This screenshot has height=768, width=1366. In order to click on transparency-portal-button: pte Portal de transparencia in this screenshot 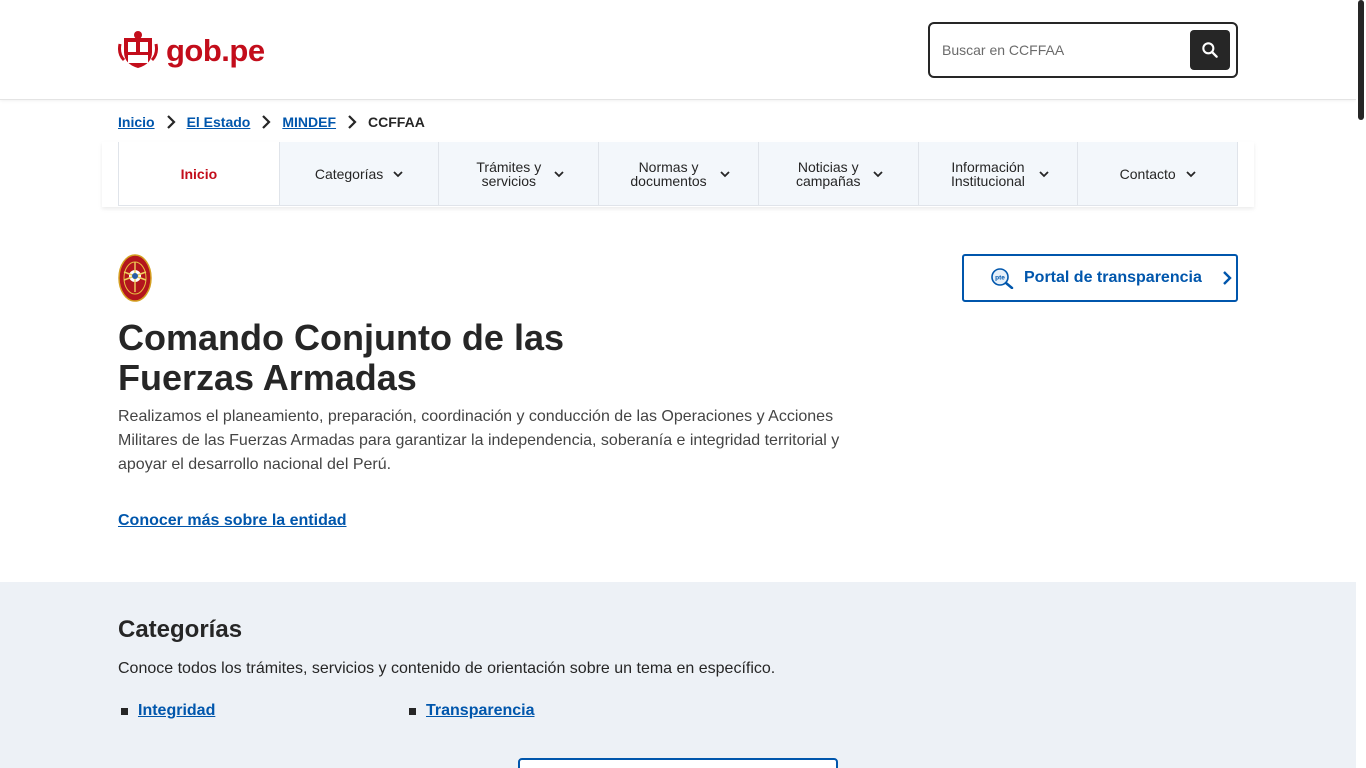, I will do `click(1100, 278)`.